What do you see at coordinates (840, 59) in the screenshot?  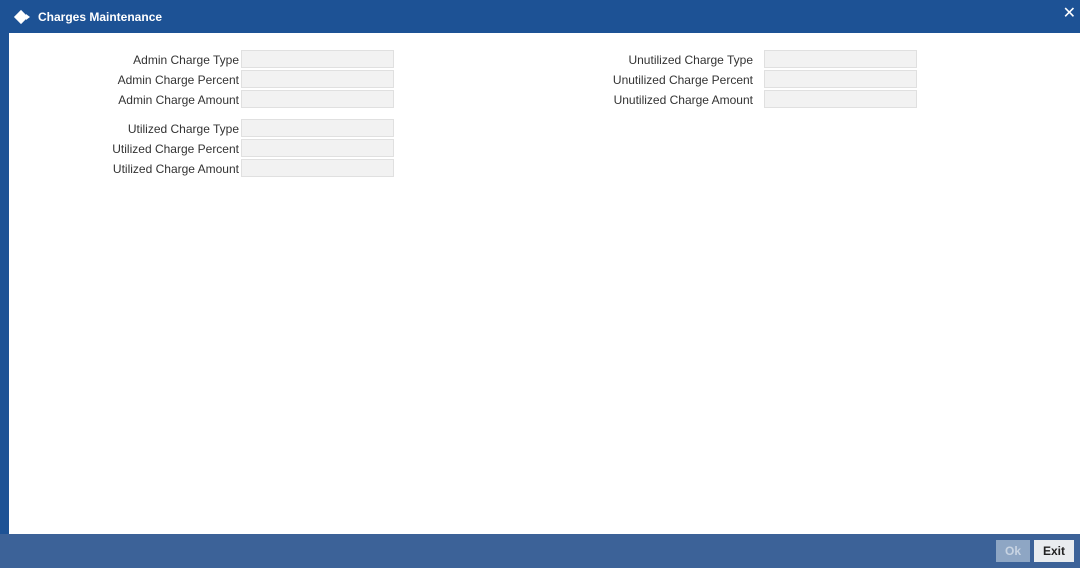 I see `unutilized-charge-type-field` at bounding box center [840, 59].